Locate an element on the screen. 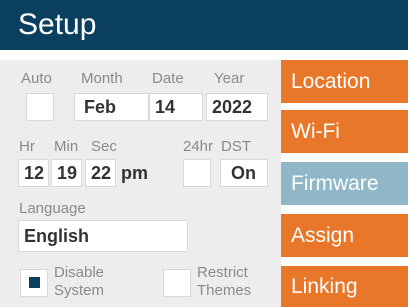  date-label: Date is located at coordinates (168, 78).